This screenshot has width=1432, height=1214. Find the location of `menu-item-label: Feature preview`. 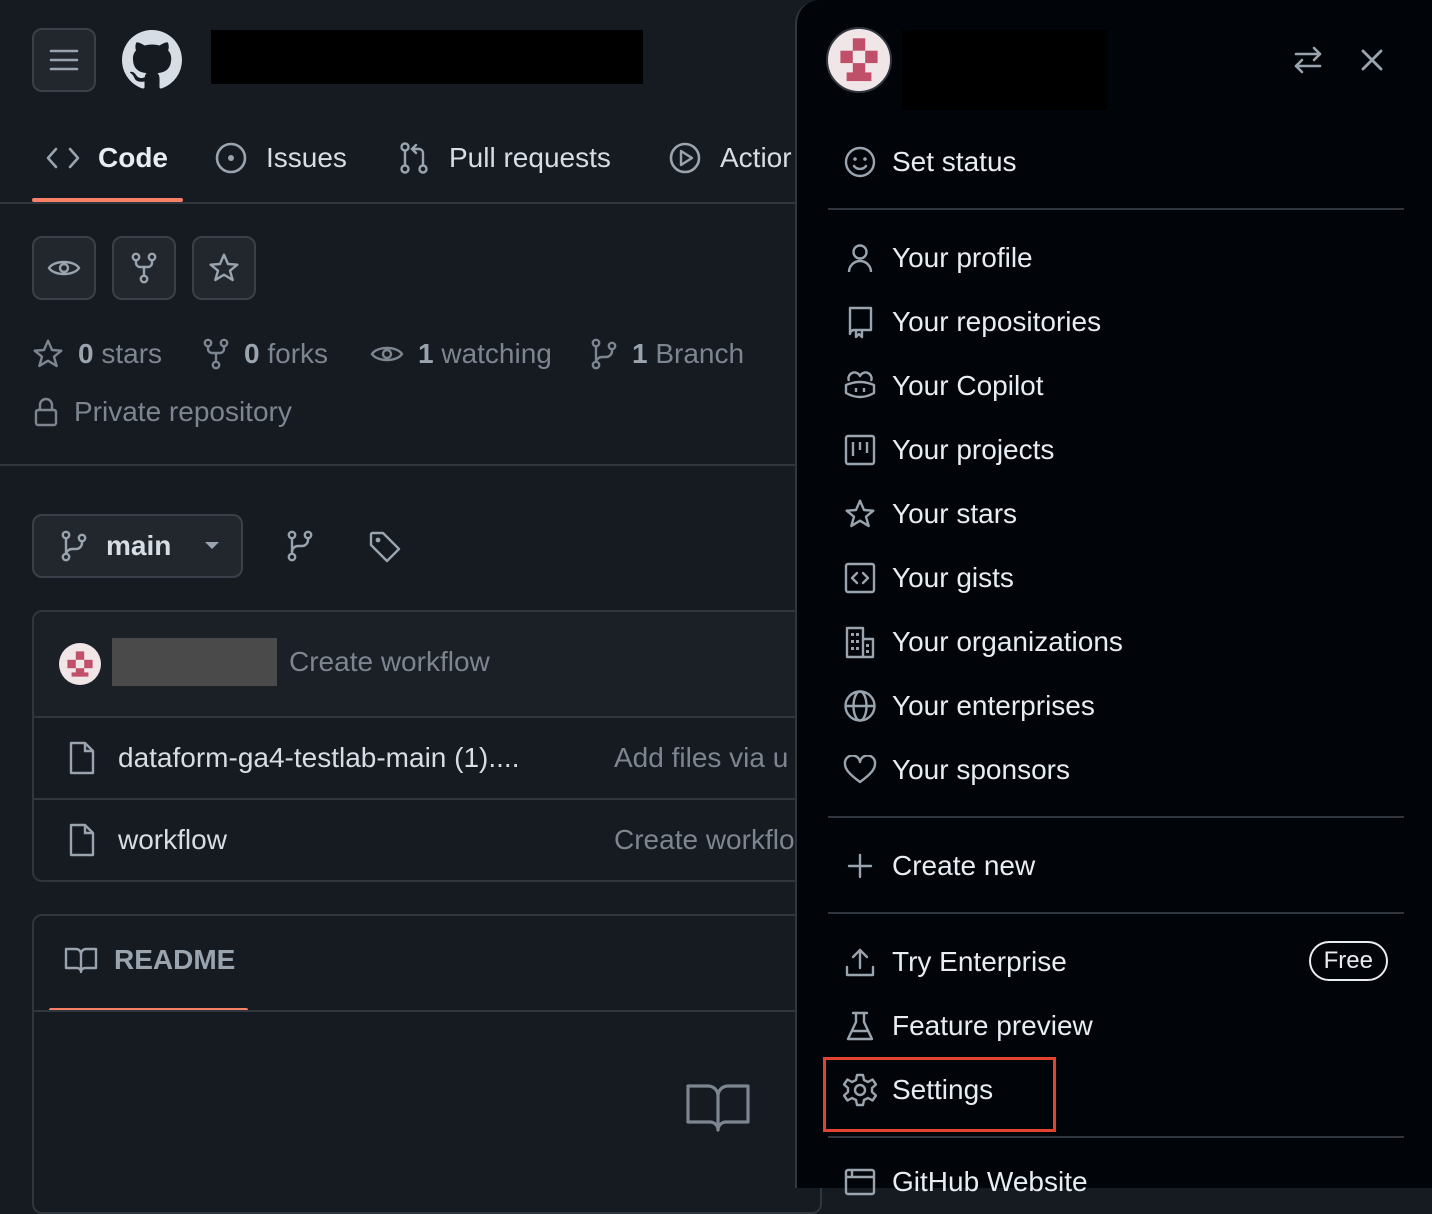

menu-item-label: Feature preview is located at coordinates (992, 1025).